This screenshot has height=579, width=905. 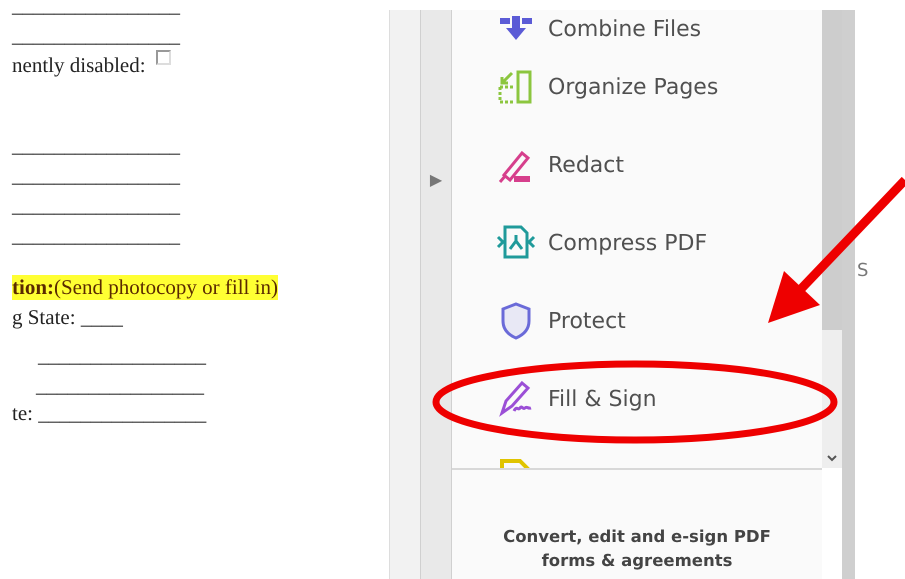 What do you see at coordinates (145, 287) in the screenshot?
I see `highlighted-text: tion:(Send photocopy or fill in)` at bounding box center [145, 287].